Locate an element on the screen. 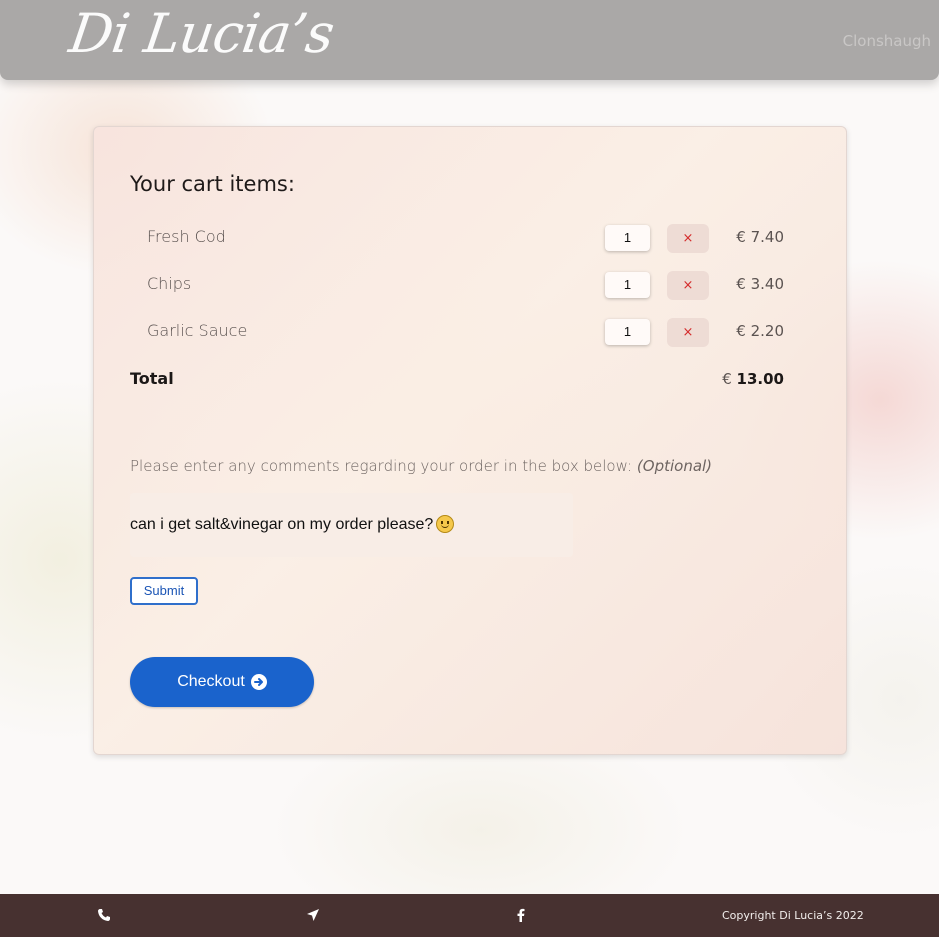 This screenshot has height=937, width=939. phone-icon is located at coordinates (105, 916).